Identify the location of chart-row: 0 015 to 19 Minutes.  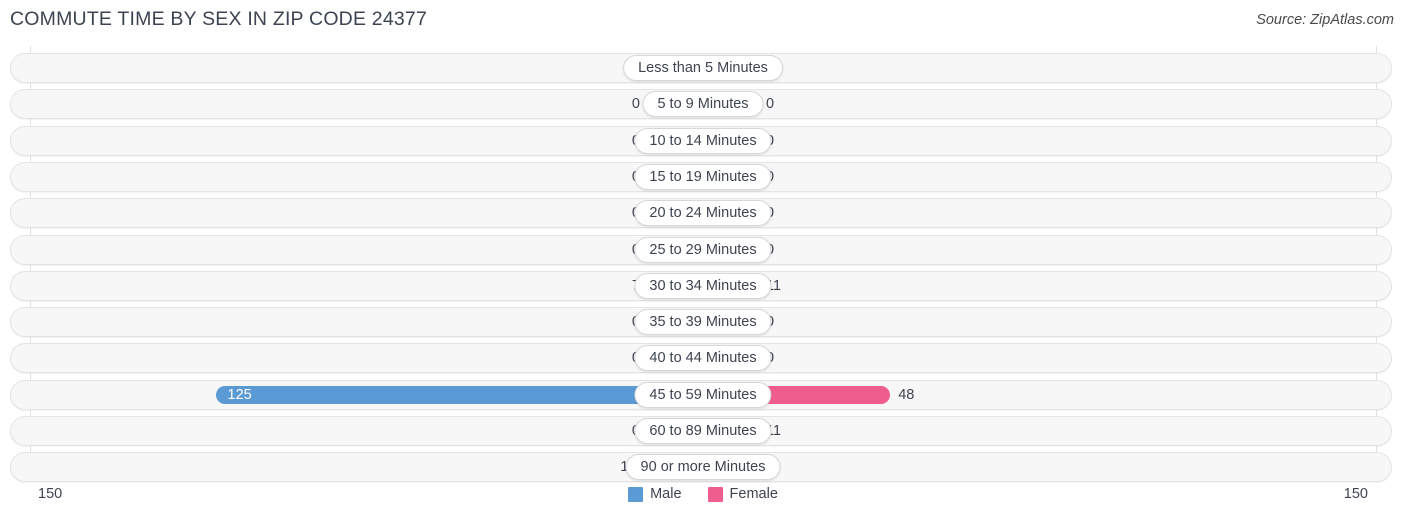
(703, 176).